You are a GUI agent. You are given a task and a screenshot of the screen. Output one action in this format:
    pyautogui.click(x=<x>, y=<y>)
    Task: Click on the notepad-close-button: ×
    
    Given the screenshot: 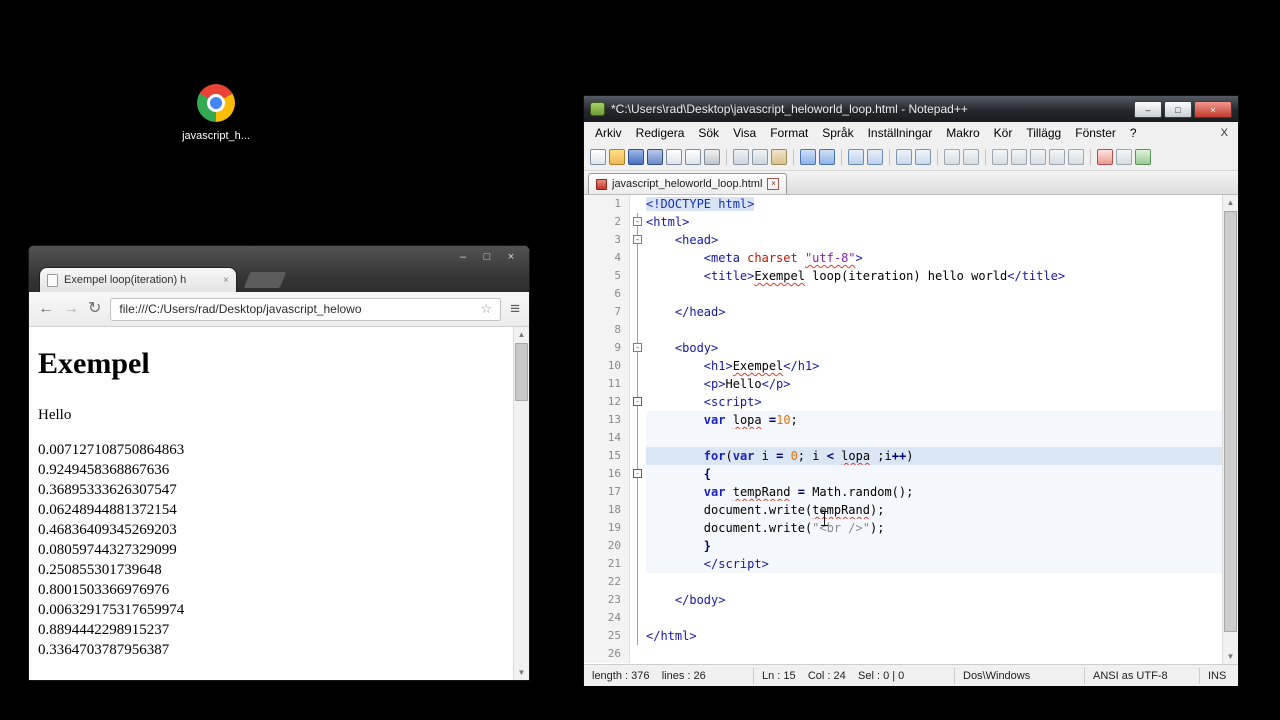 What is the action you would take?
    pyautogui.click(x=1213, y=109)
    